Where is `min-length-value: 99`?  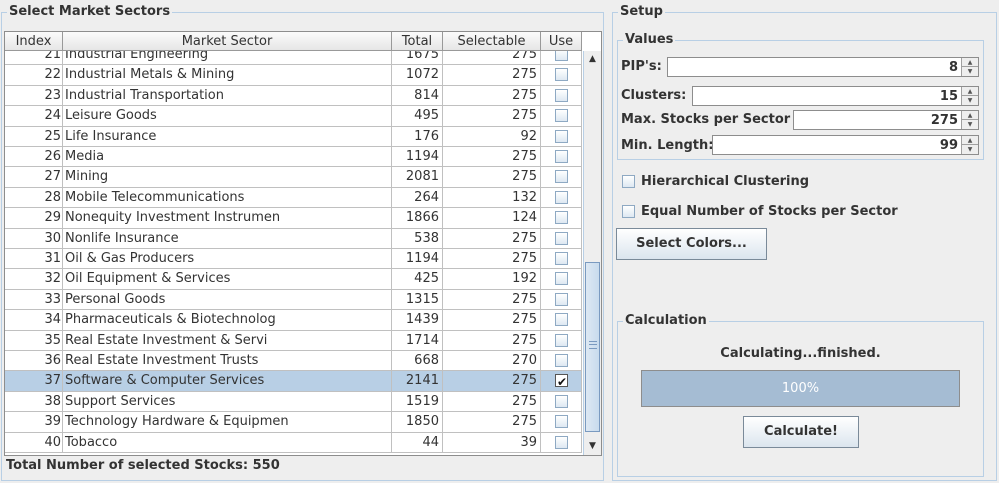
min-length-value: 99 is located at coordinates (949, 145).